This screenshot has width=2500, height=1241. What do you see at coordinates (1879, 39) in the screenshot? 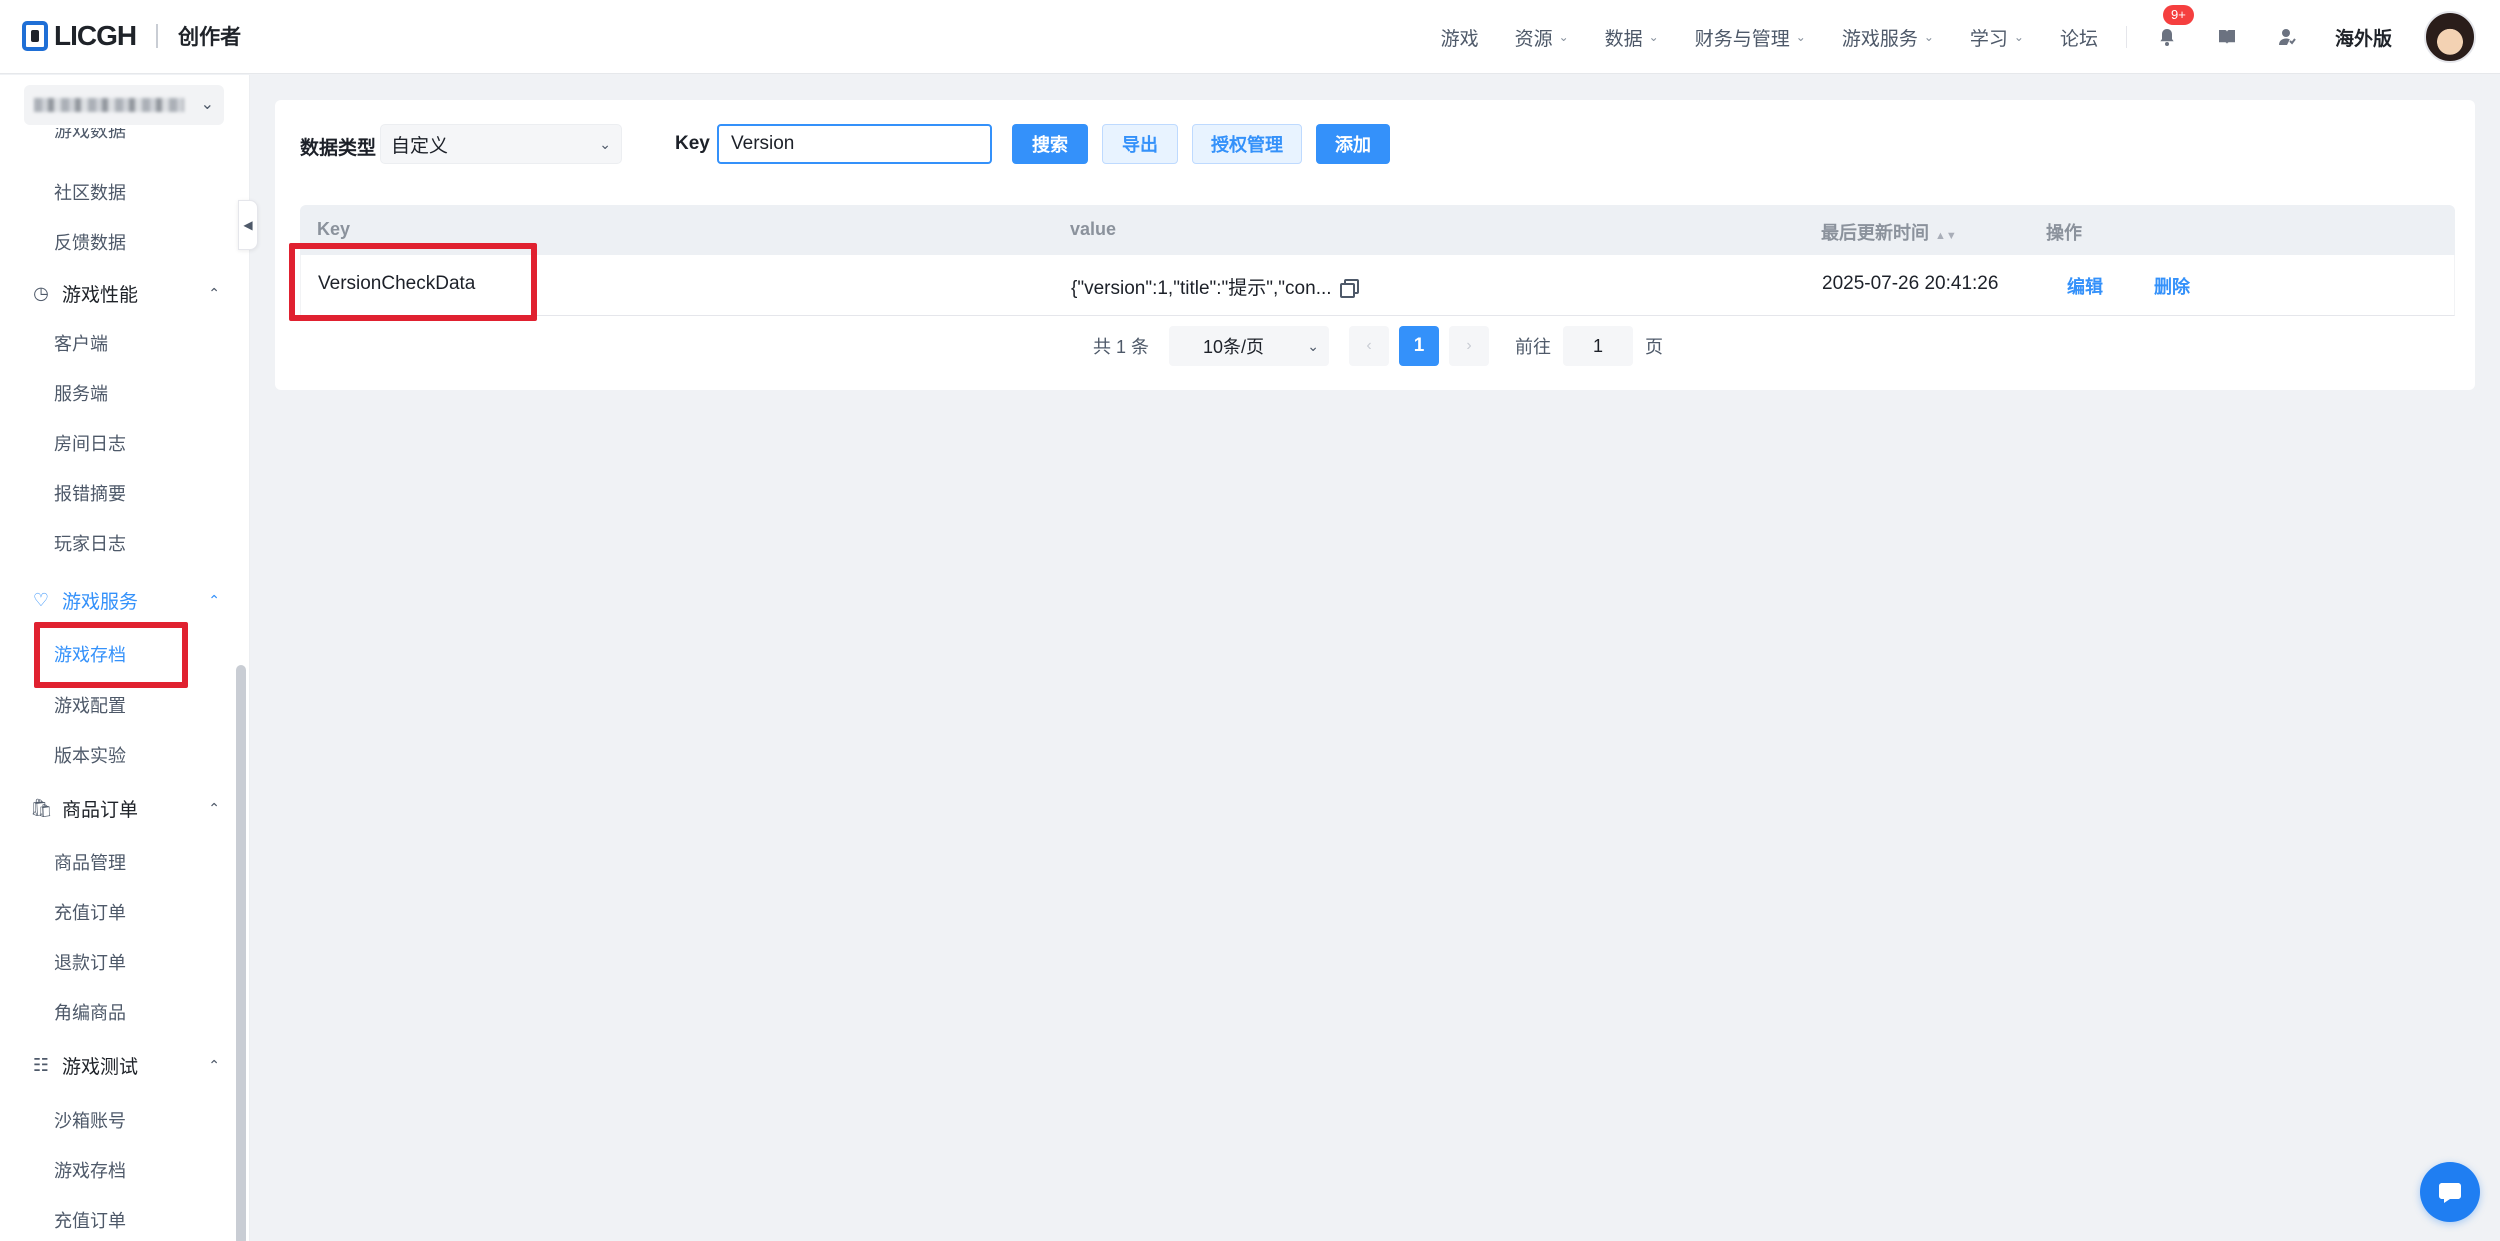
I see `nav-label: 游戏服务` at bounding box center [1879, 39].